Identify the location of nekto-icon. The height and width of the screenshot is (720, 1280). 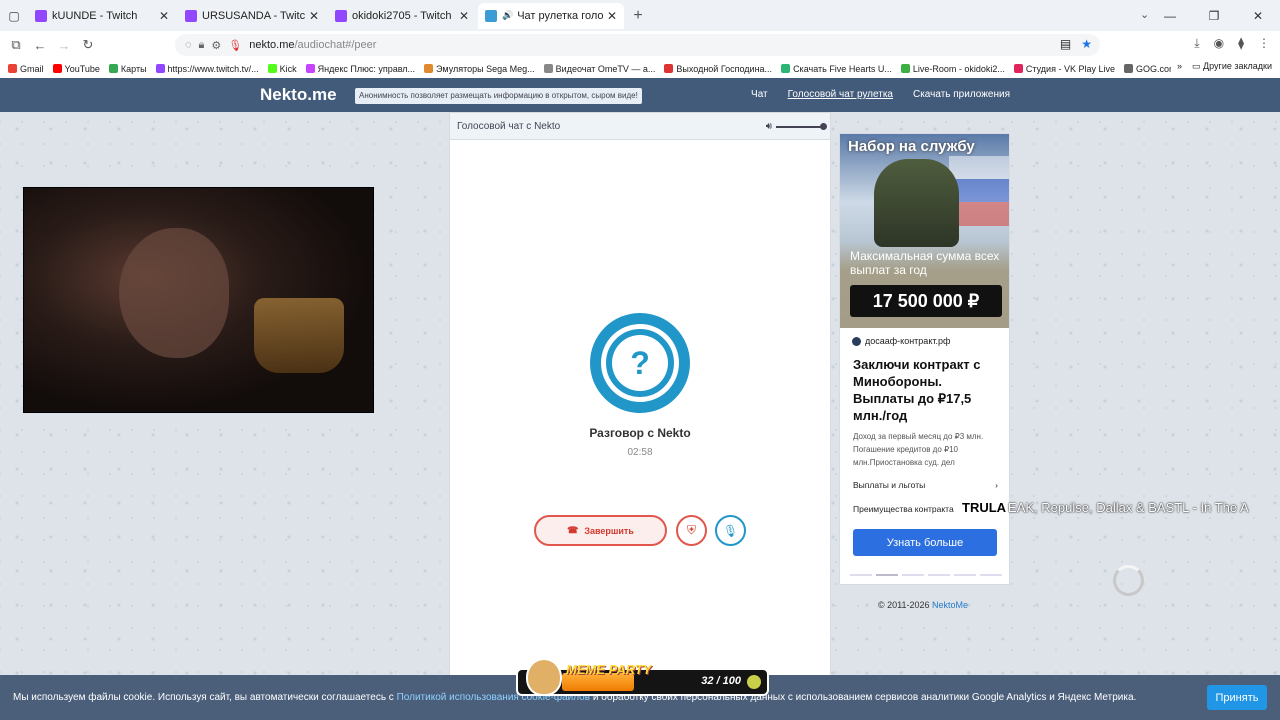
(491, 15).